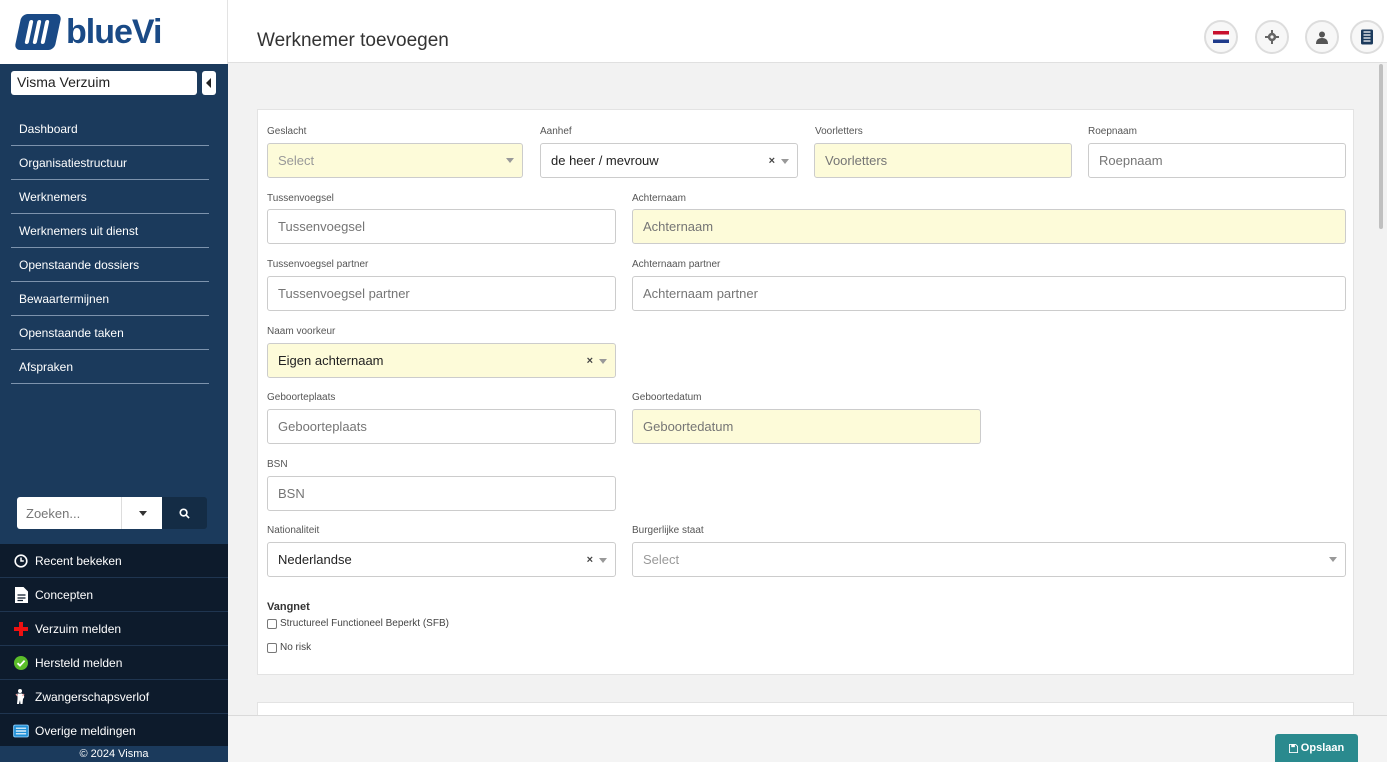 This screenshot has height=762, width=1387. Describe the element at coordinates (288, 607) in the screenshot. I see `vangnet-title: Vangnet` at that location.